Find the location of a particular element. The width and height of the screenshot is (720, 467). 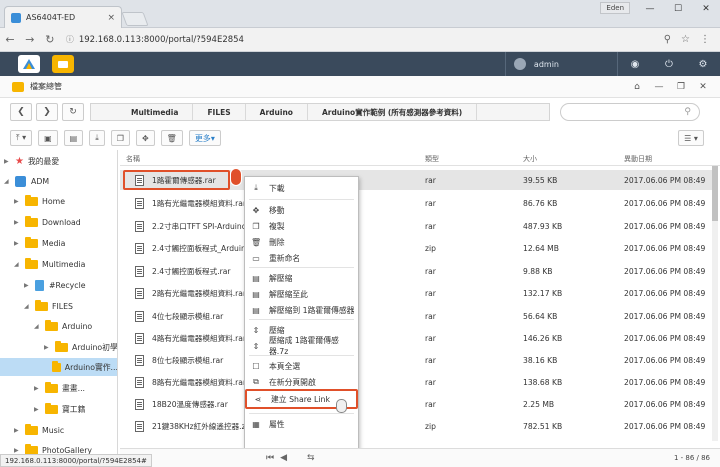

upload-button: ⤒ ▾ is located at coordinates (21, 138).